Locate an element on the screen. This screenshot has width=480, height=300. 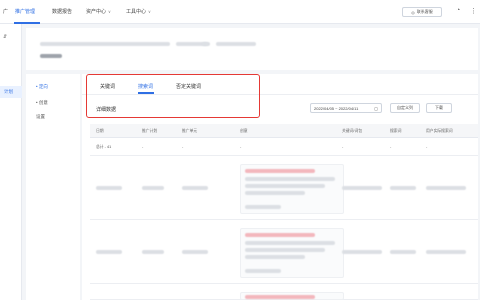
subnav-item-creative: • 创意 is located at coordinates (42, 103).